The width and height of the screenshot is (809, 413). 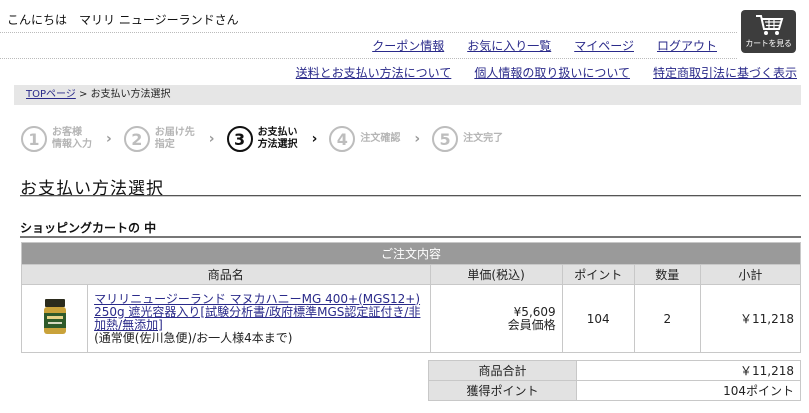 What do you see at coordinates (534, 311) in the screenshot?
I see `unit-price: ¥5,609` at bounding box center [534, 311].